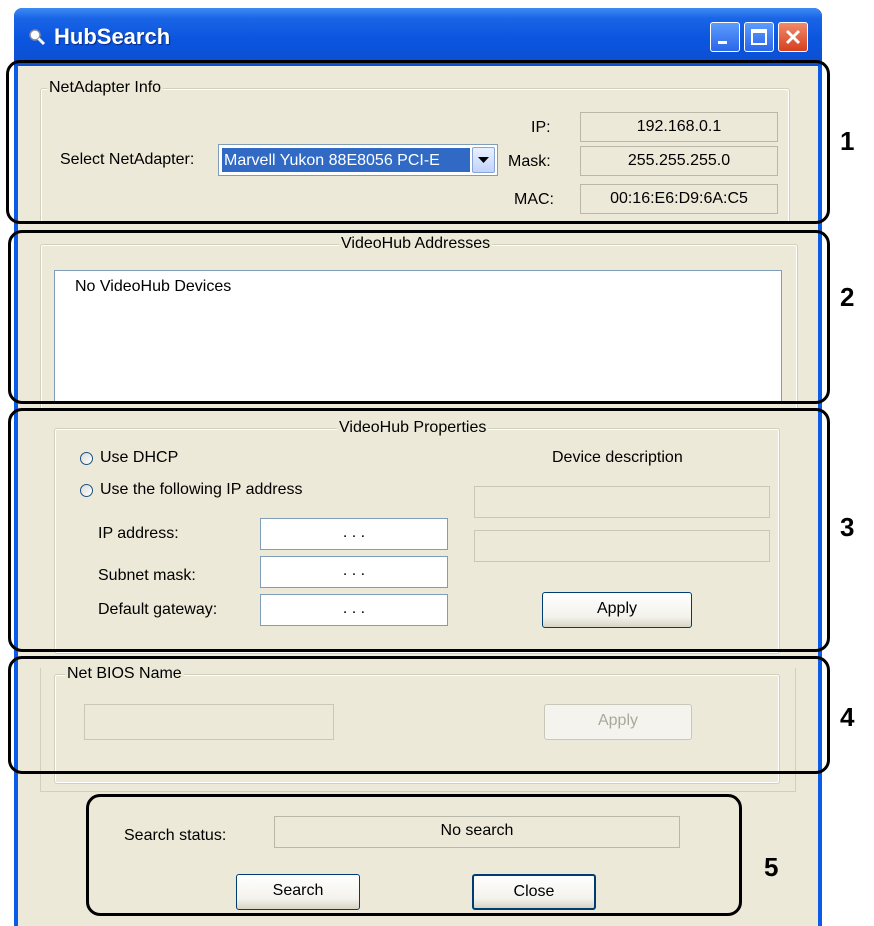 This screenshot has width=874, height=926. What do you see at coordinates (418, 37) in the screenshot?
I see `title-bar: HubSearch` at bounding box center [418, 37].